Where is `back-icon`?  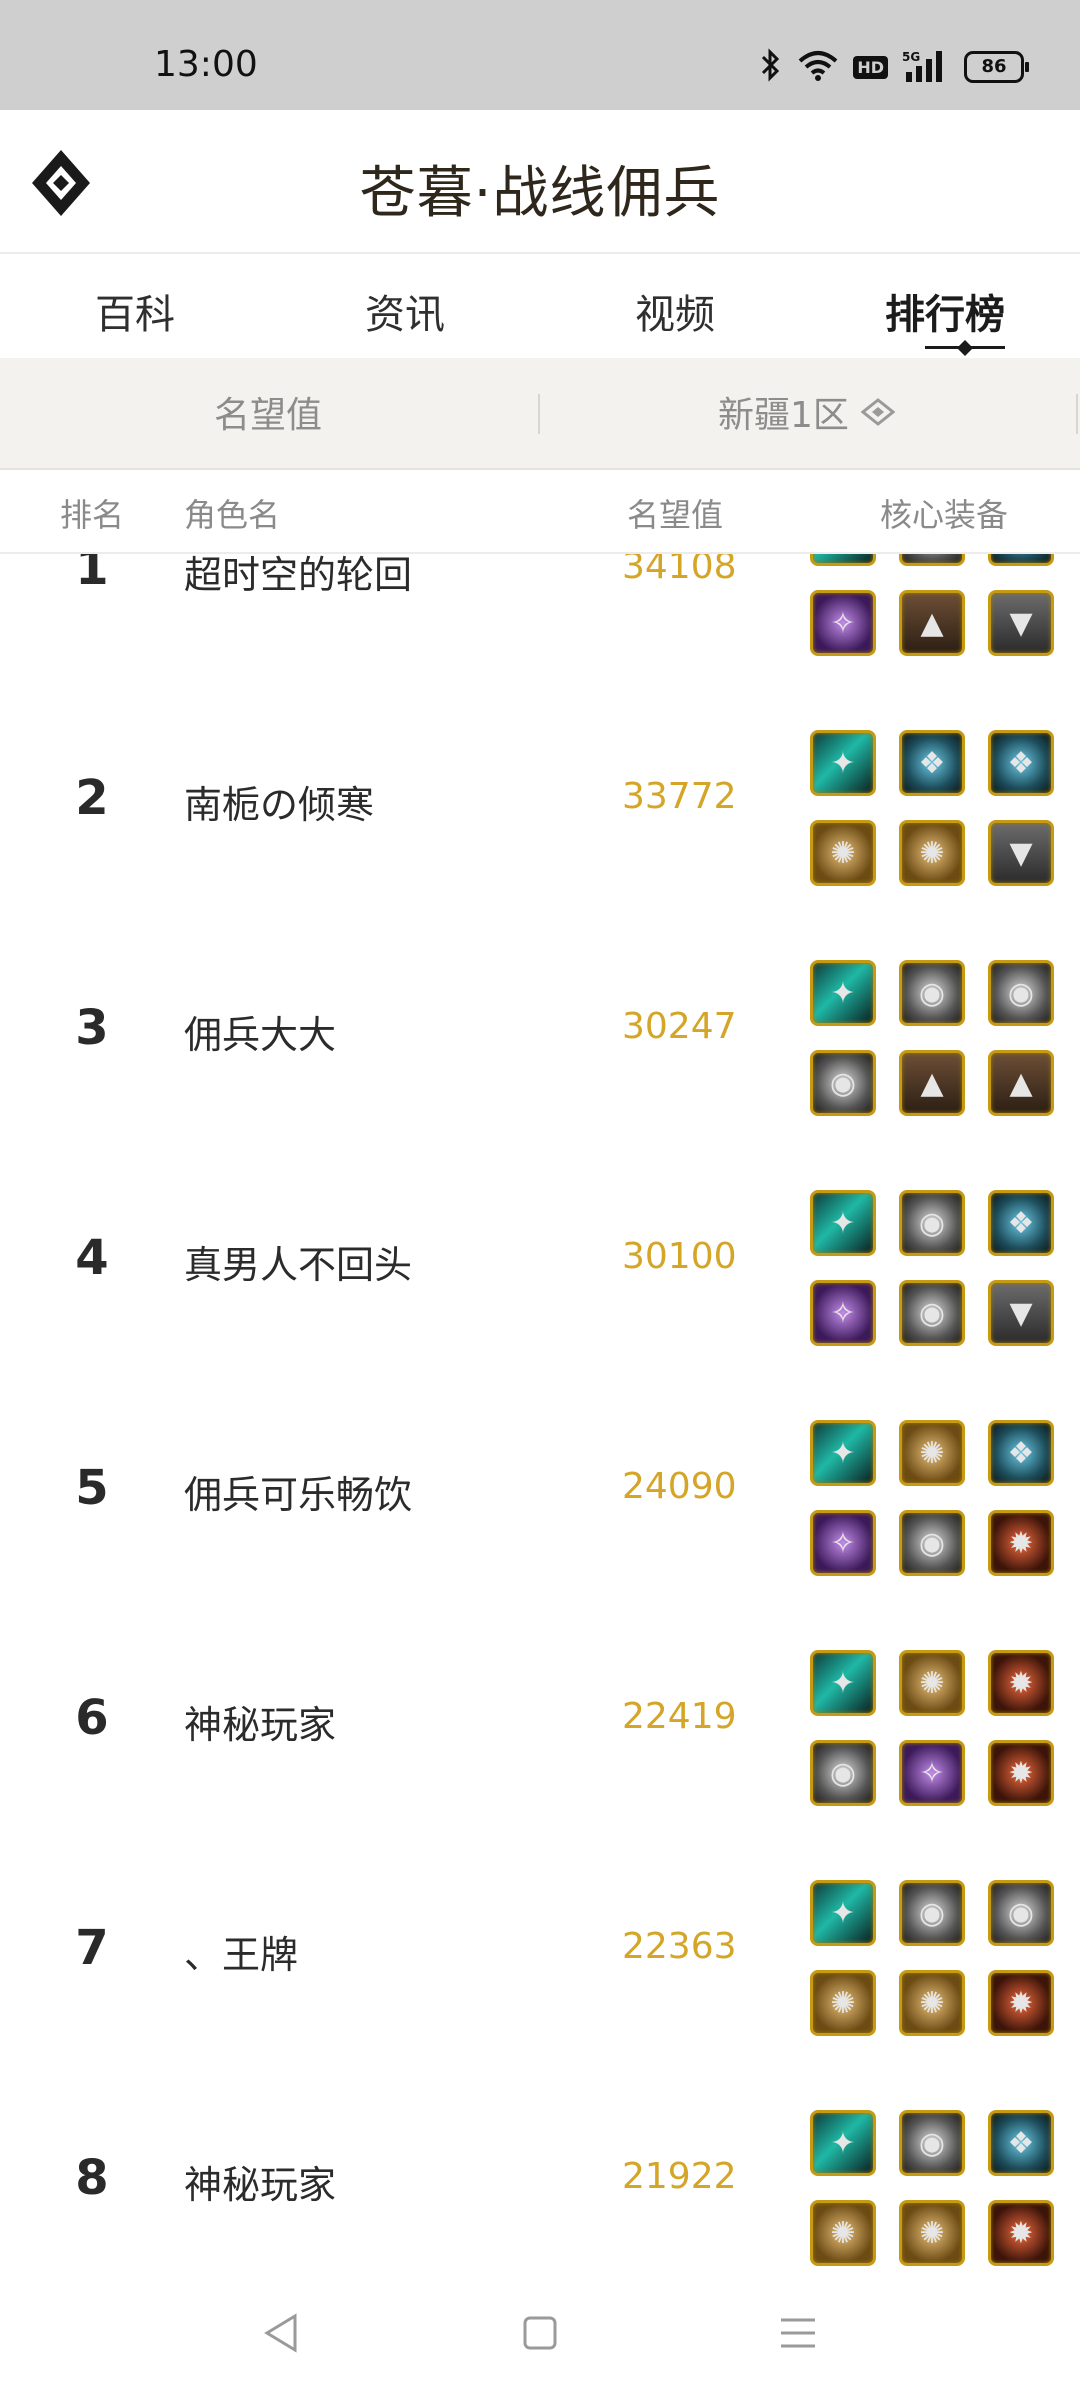 back-icon is located at coordinates (282, 2333).